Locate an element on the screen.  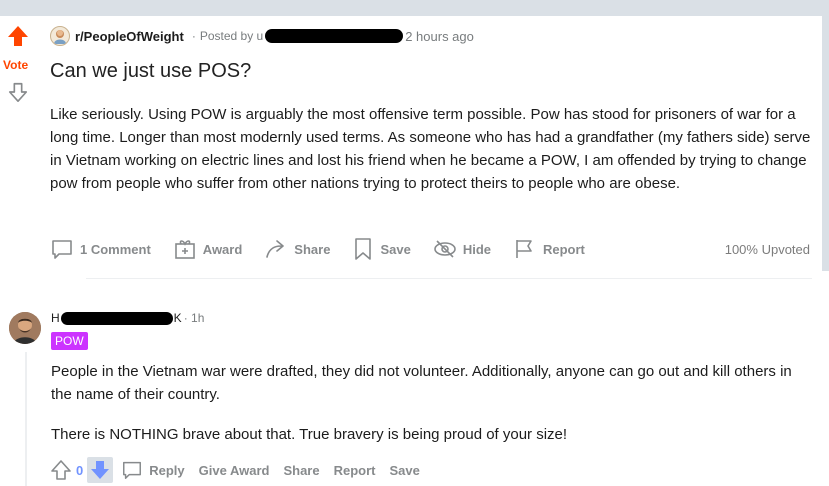
downvote-button is located at coordinates (100, 470).